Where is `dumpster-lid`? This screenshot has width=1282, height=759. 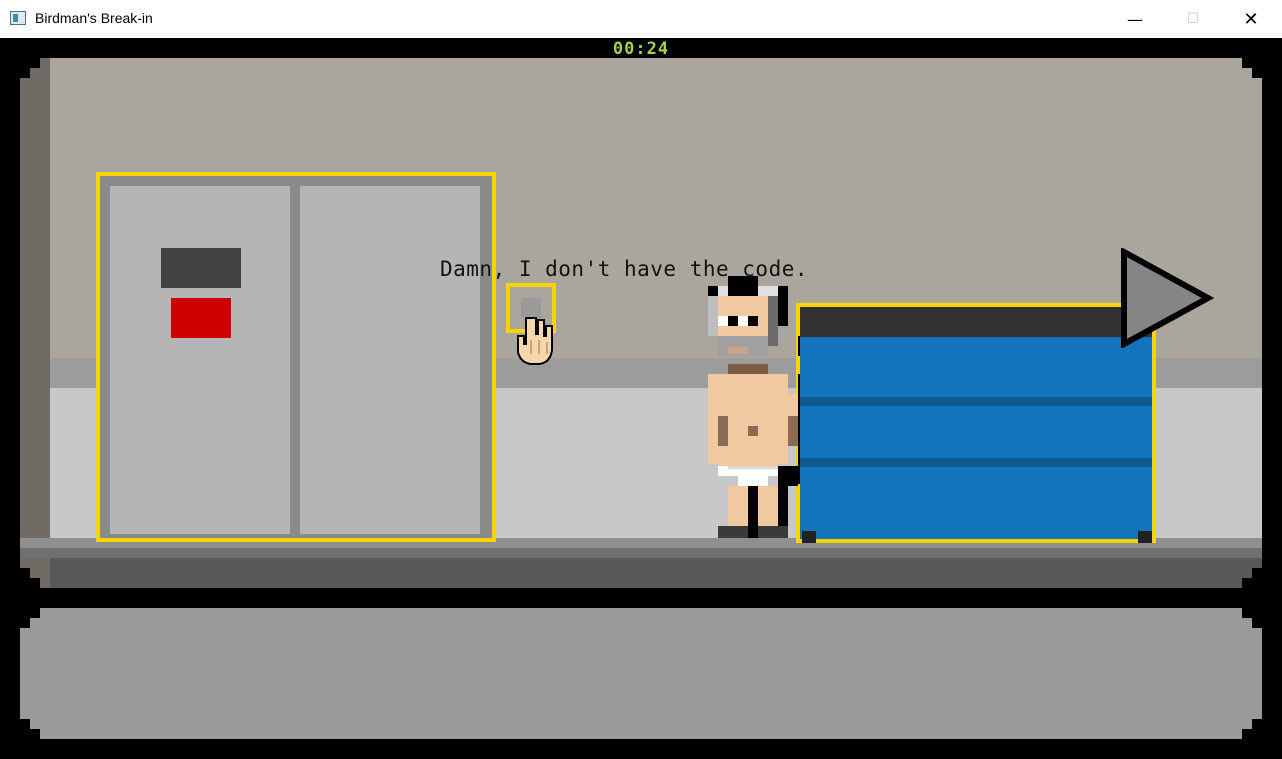
dumpster-lid is located at coordinates (976, 322).